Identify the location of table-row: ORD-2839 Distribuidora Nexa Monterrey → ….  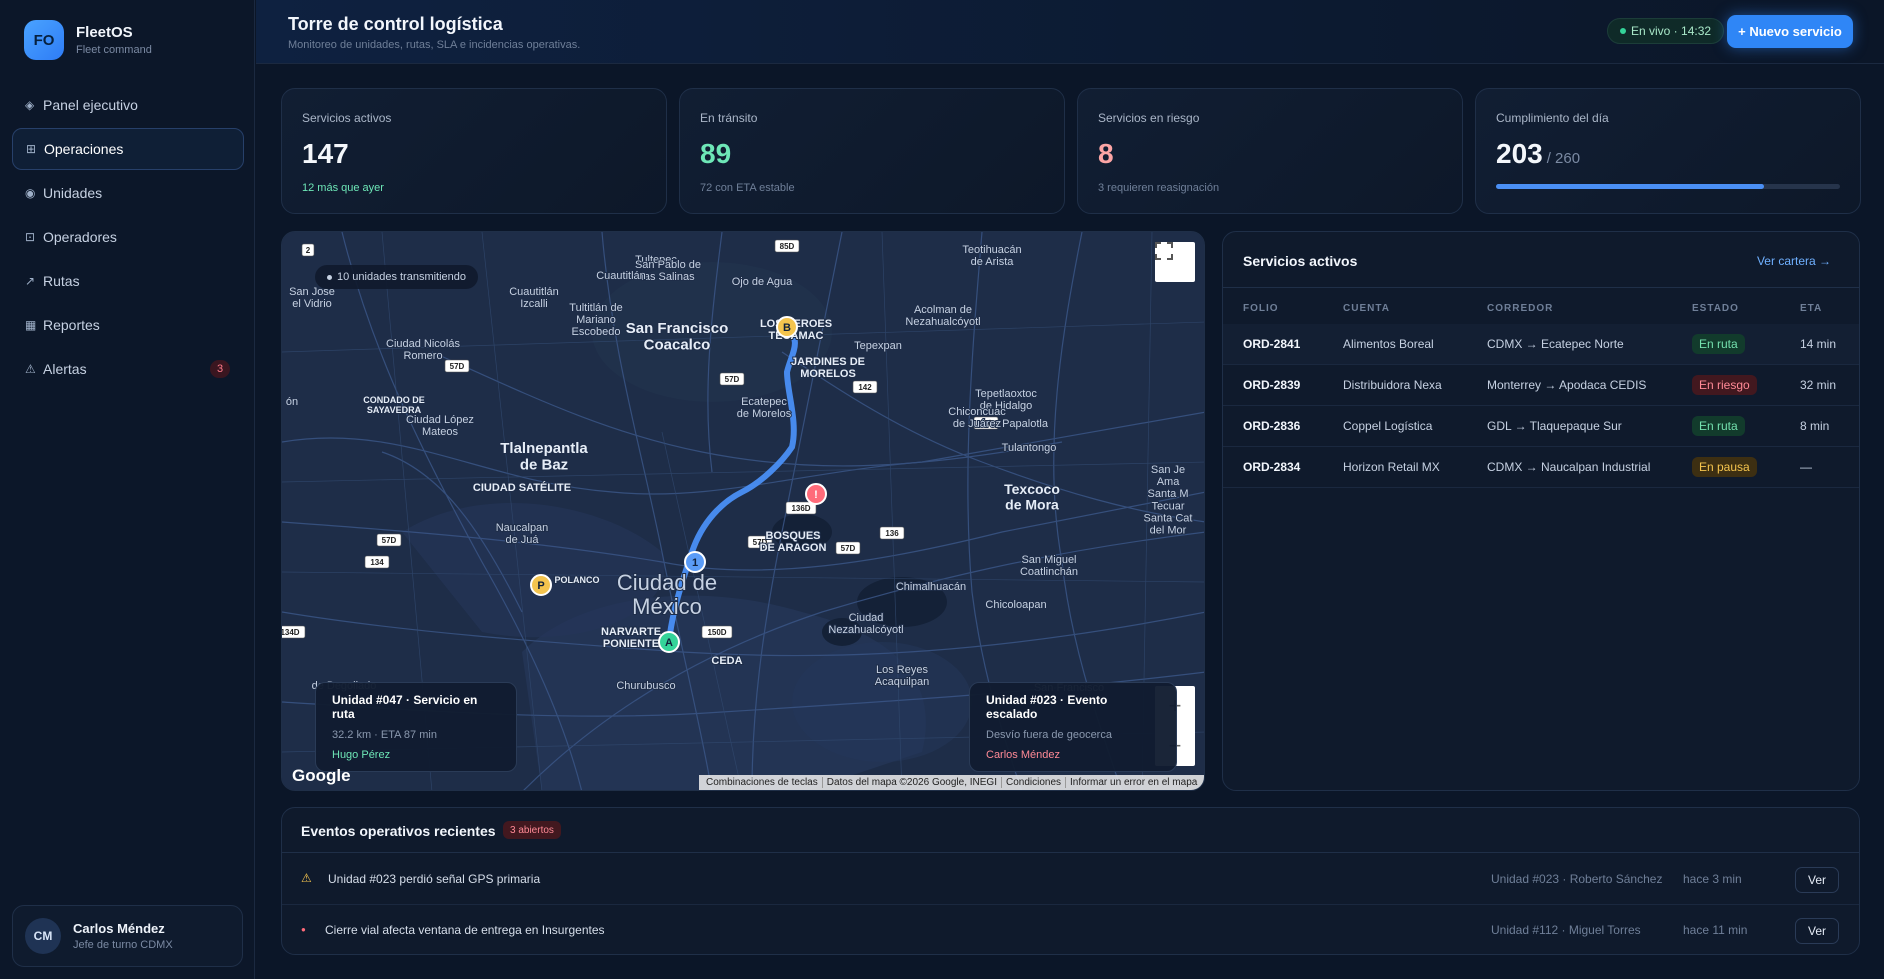
(1541, 385).